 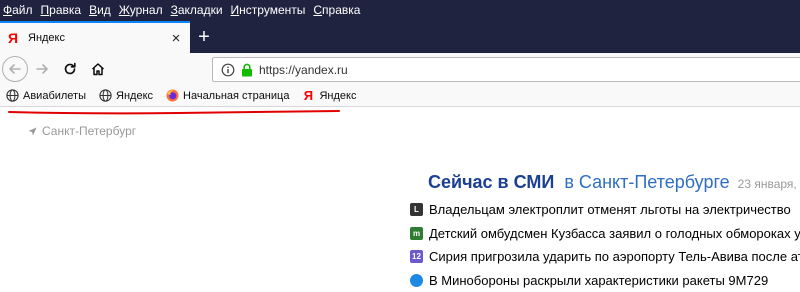 What do you see at coordinates (32, 131) in the screenshot?
I see `location-arrow-icon` at bounding box center [32, 131].